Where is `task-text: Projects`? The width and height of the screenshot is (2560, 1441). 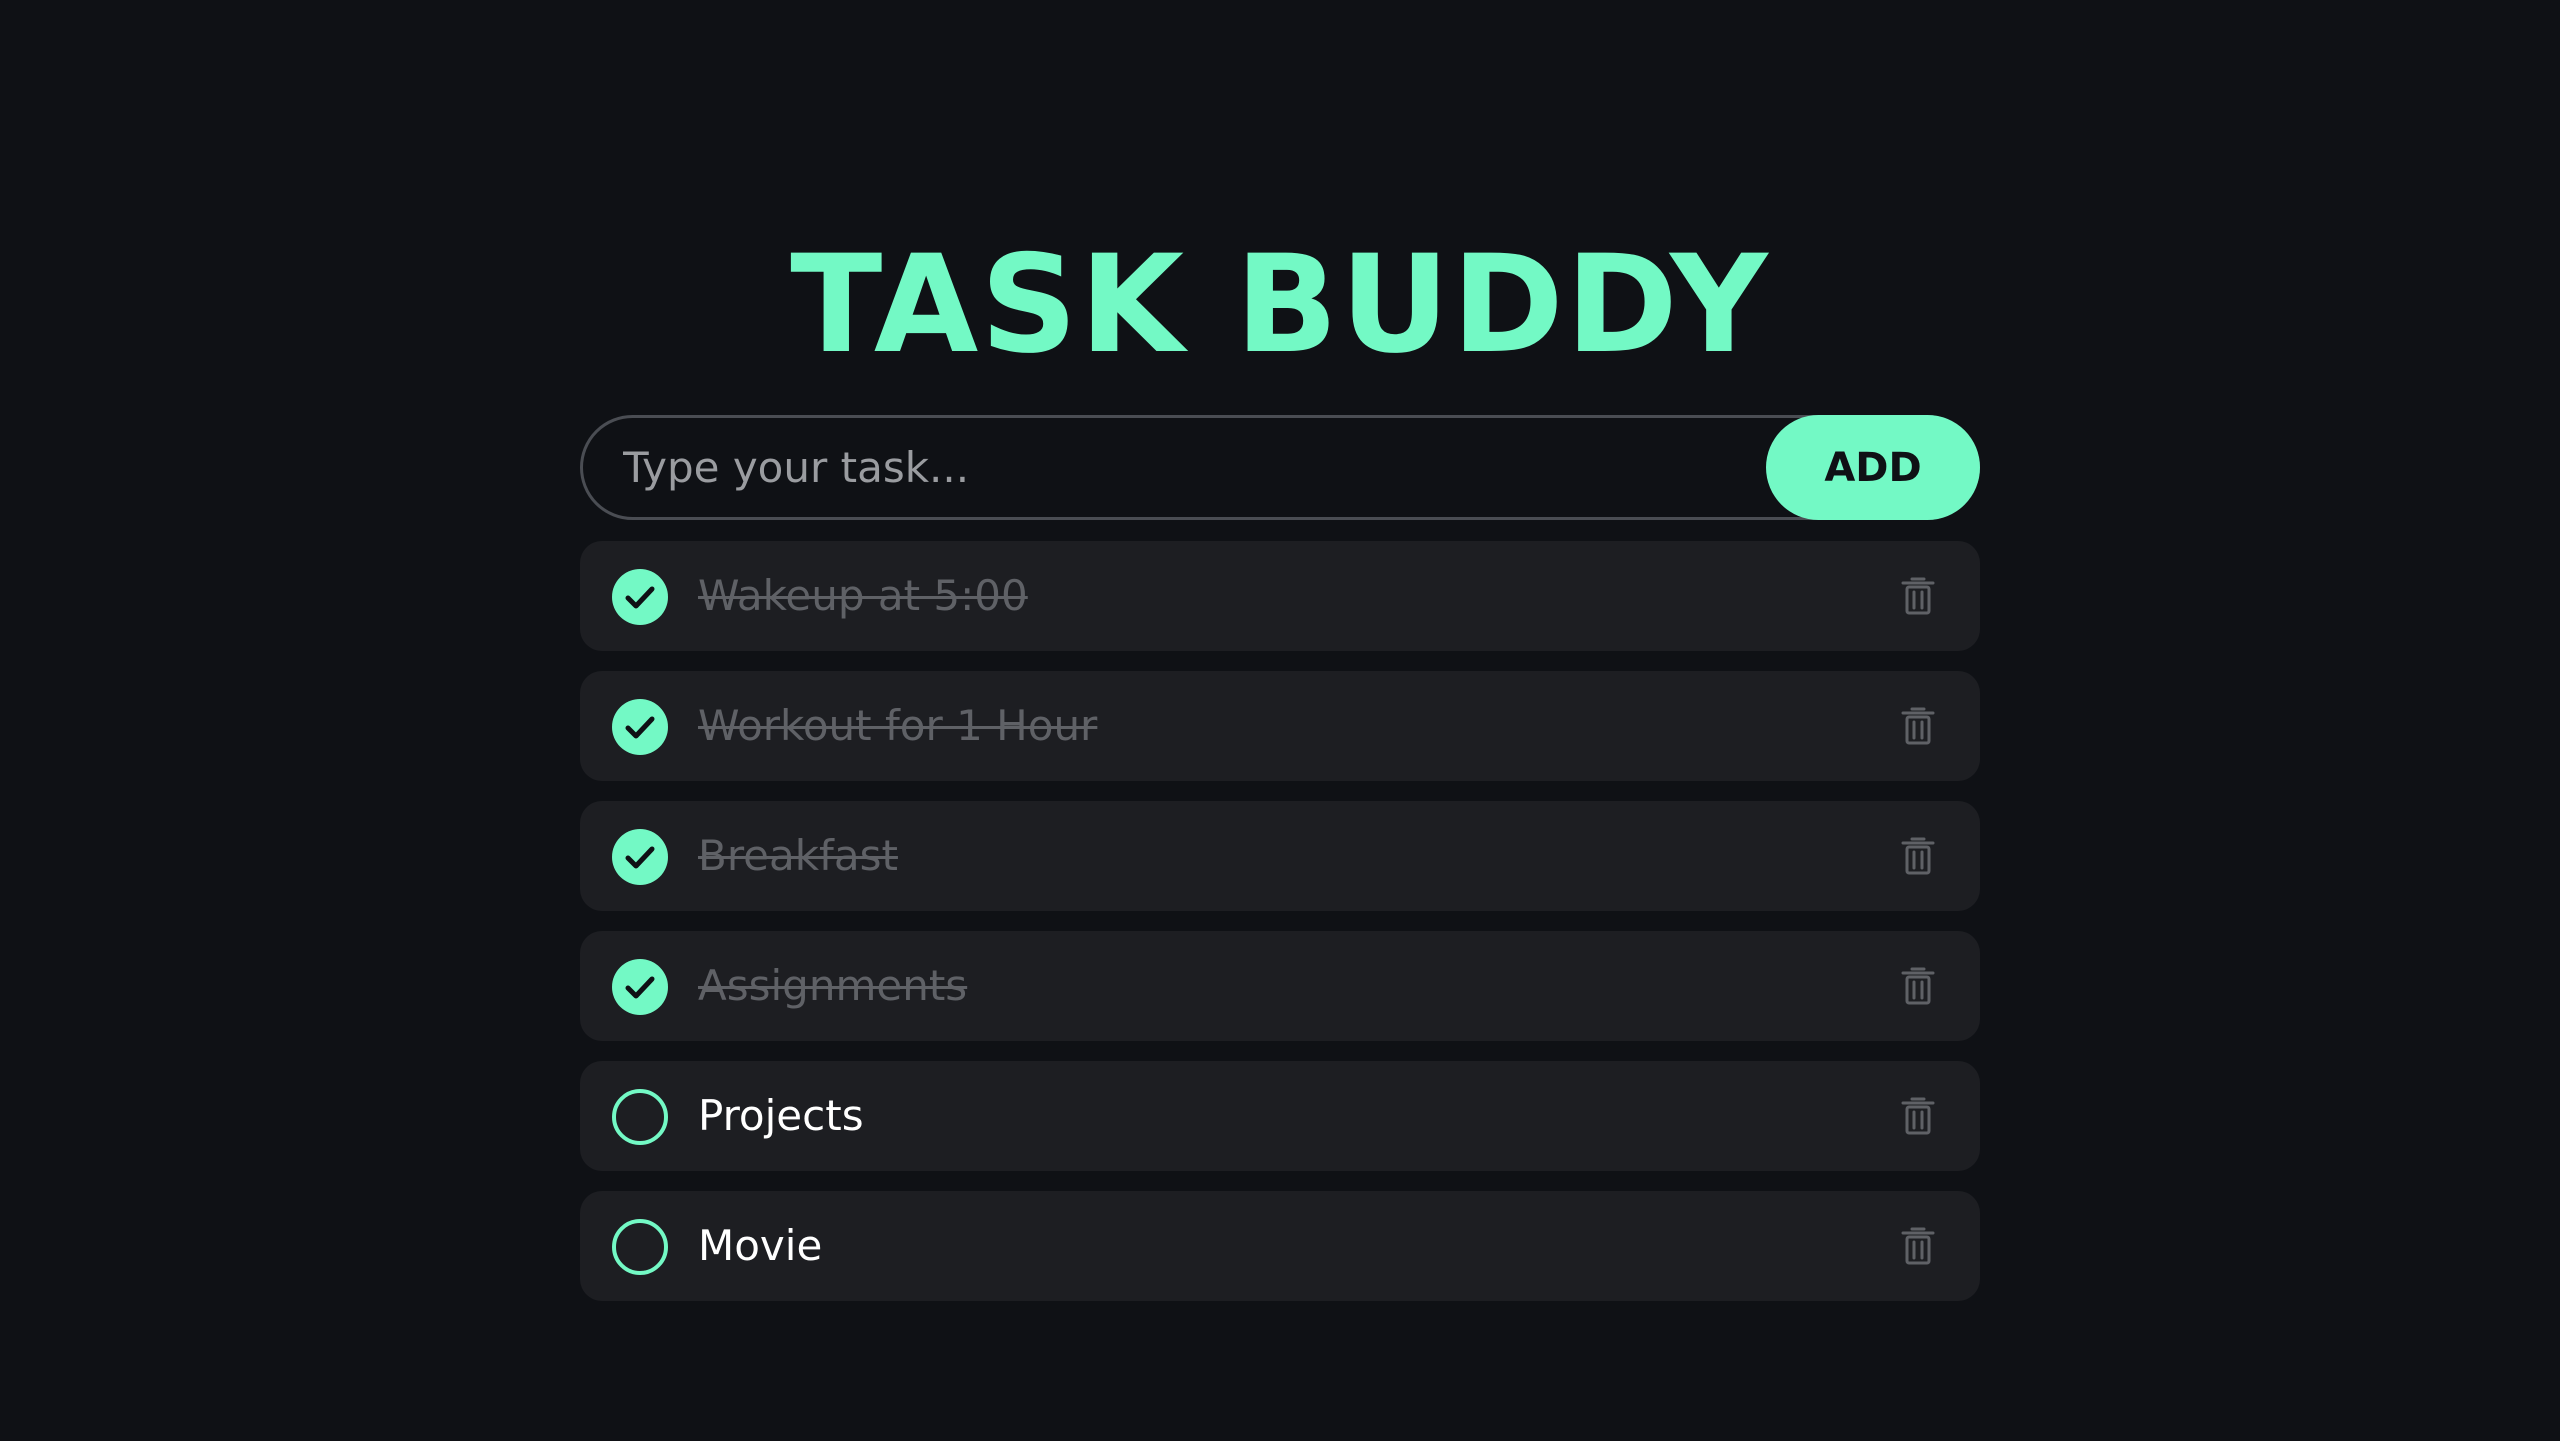 task-text: Projects is located at coordinates (781, 1115).